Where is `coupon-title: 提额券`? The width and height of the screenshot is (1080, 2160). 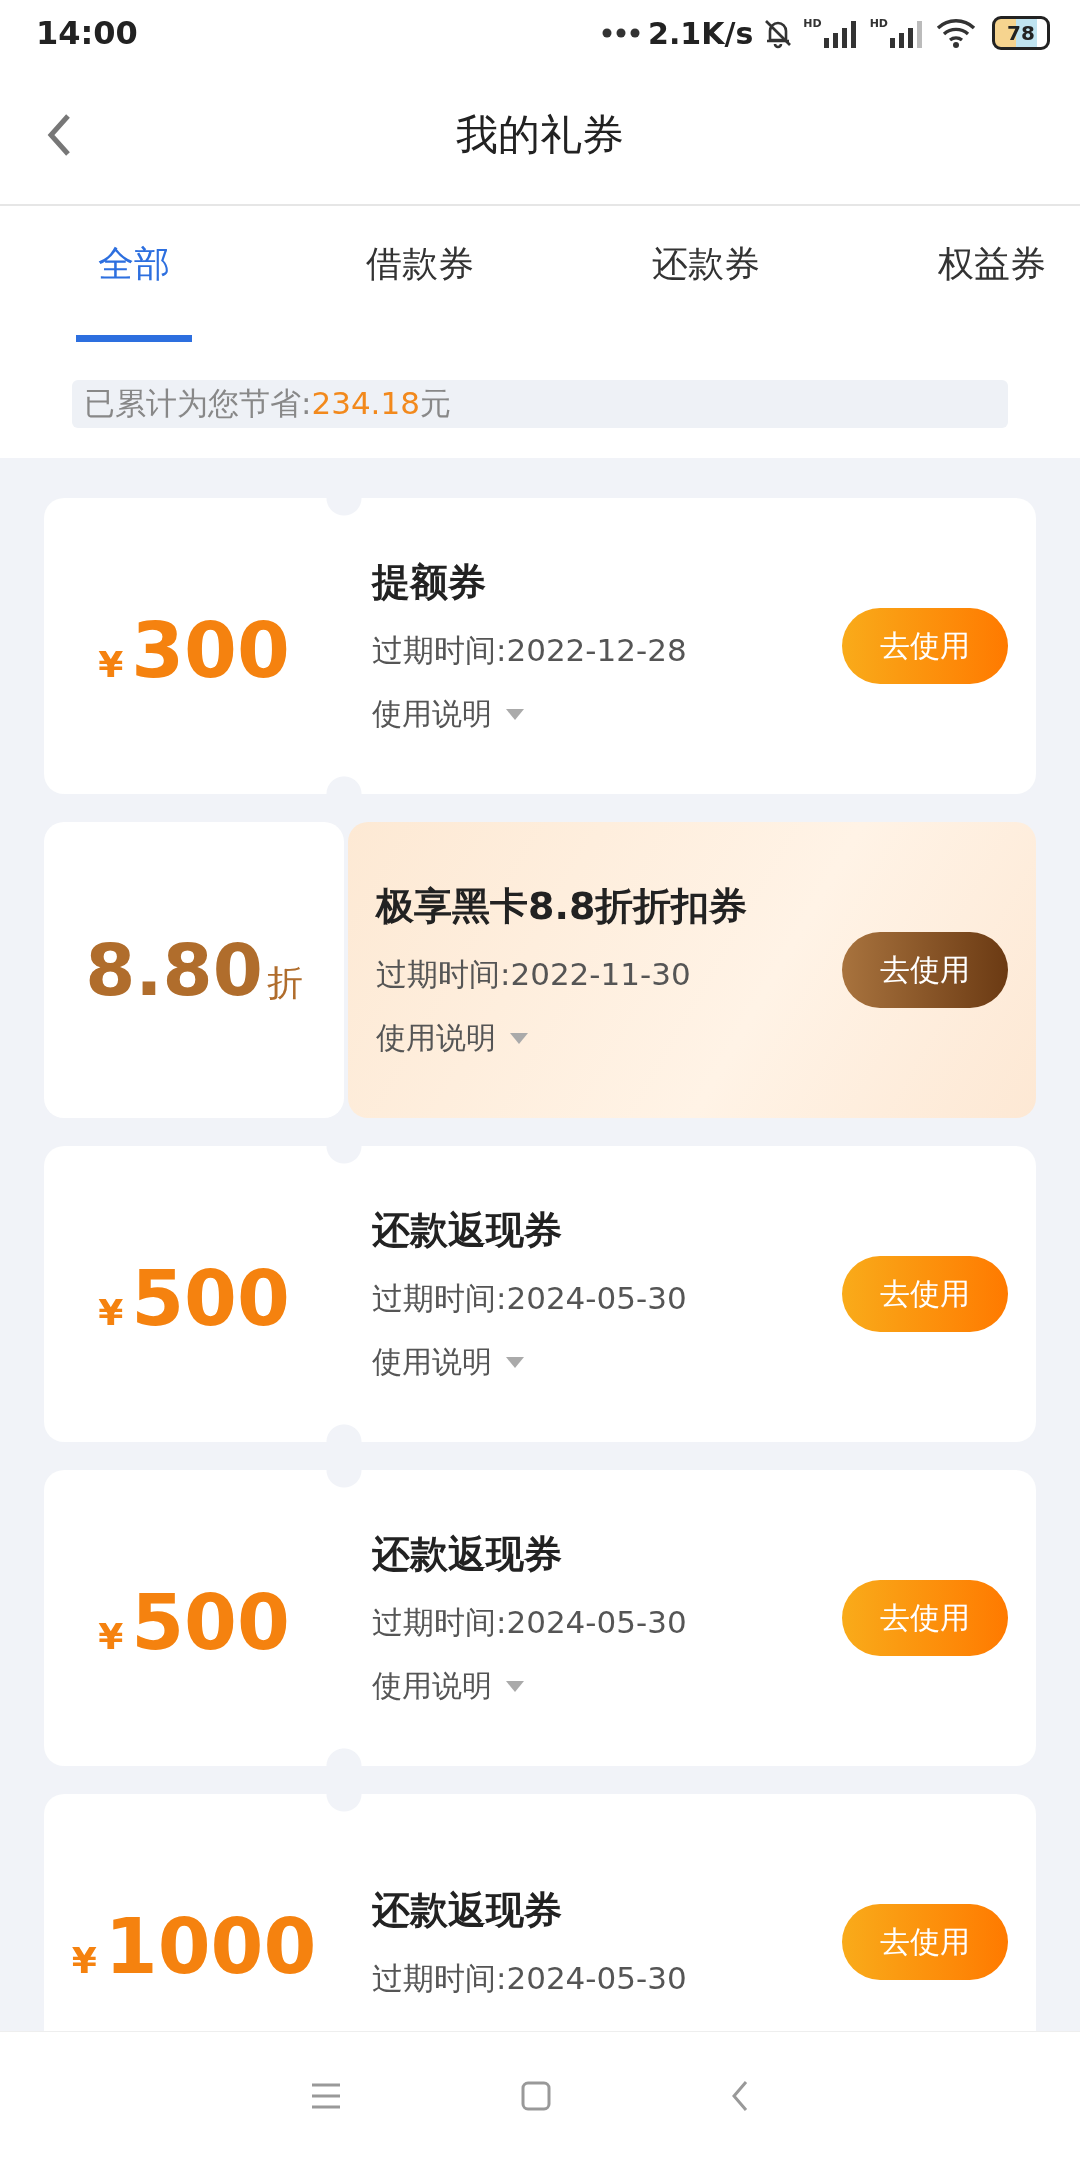
coupon-title: 提额券 is located at coordinates (429, 582).